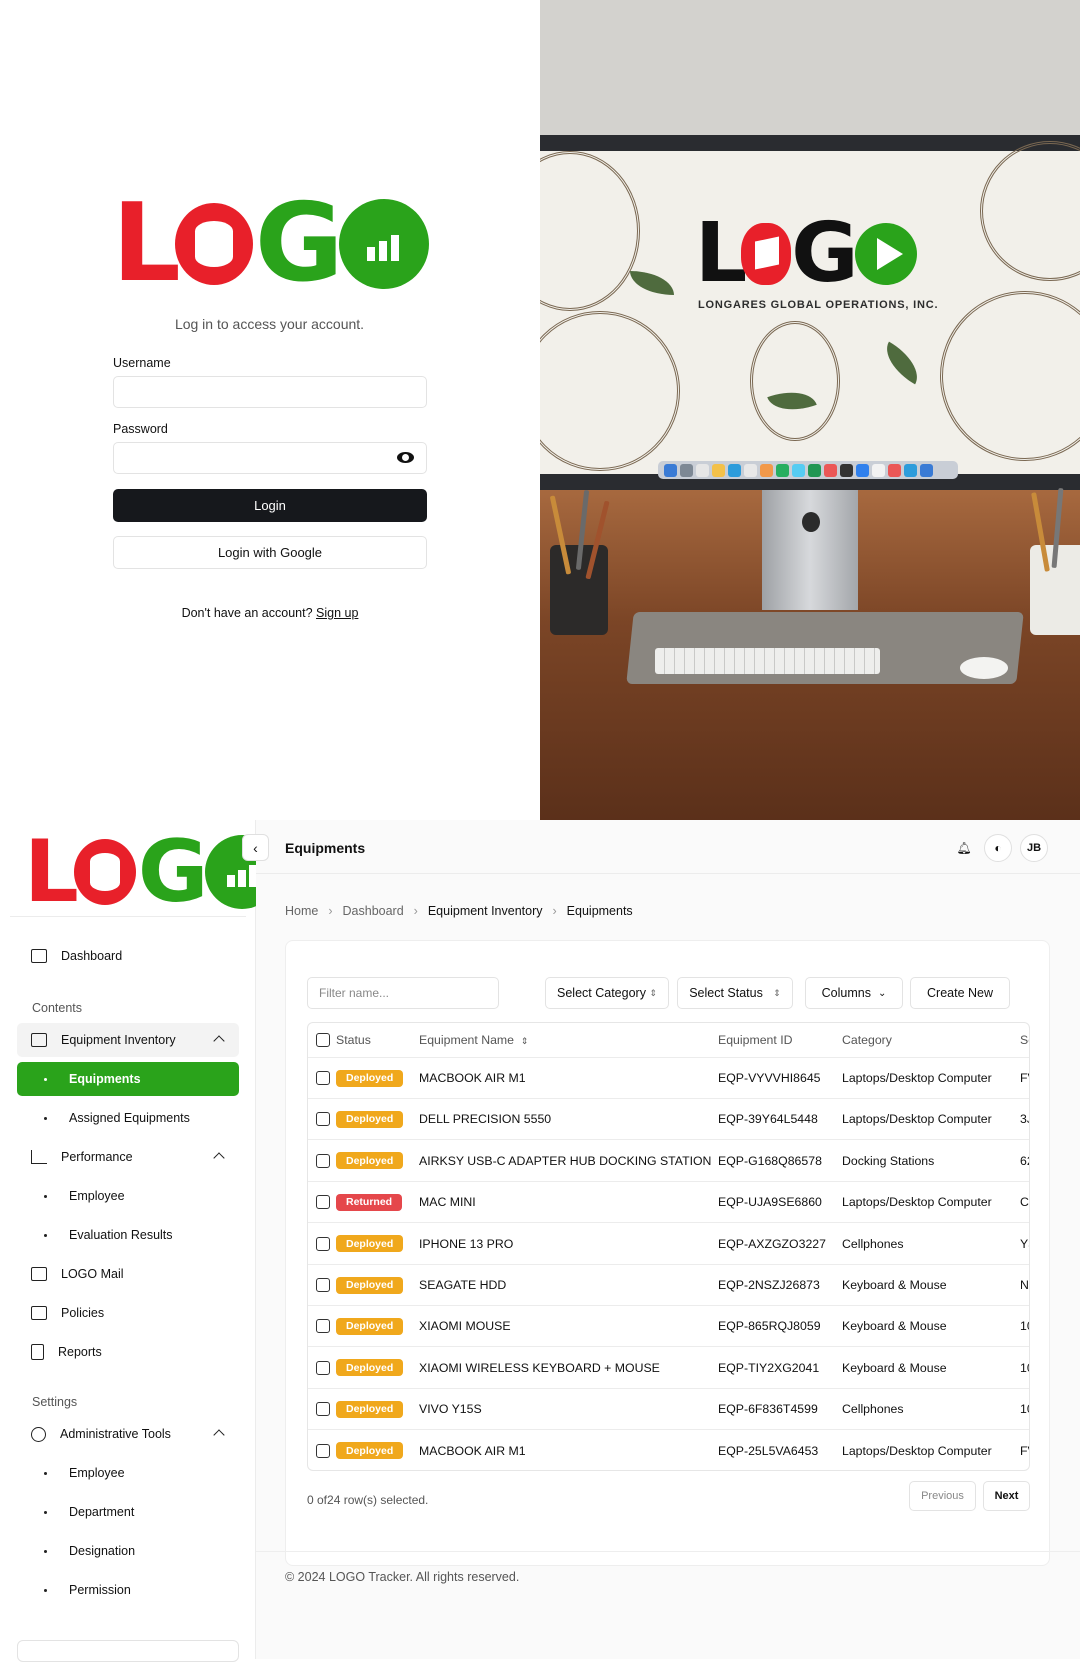  What do you see at coordinates (128, 1313) in the screenshot?
I see `sidebar-item-policies: Policies` at bounding box center [128, 1313].